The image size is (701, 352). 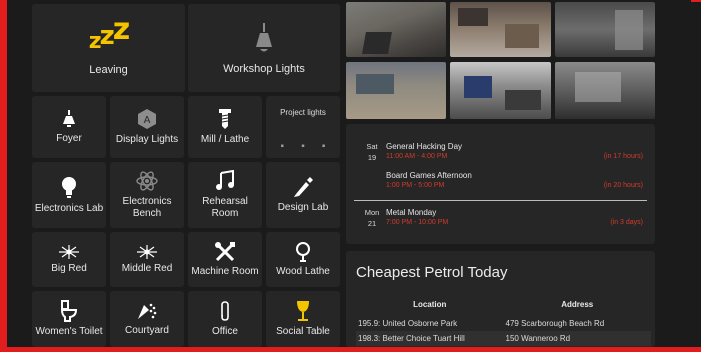 I want to click on event-relative: (in 3 days), so click(x=626, y=222).